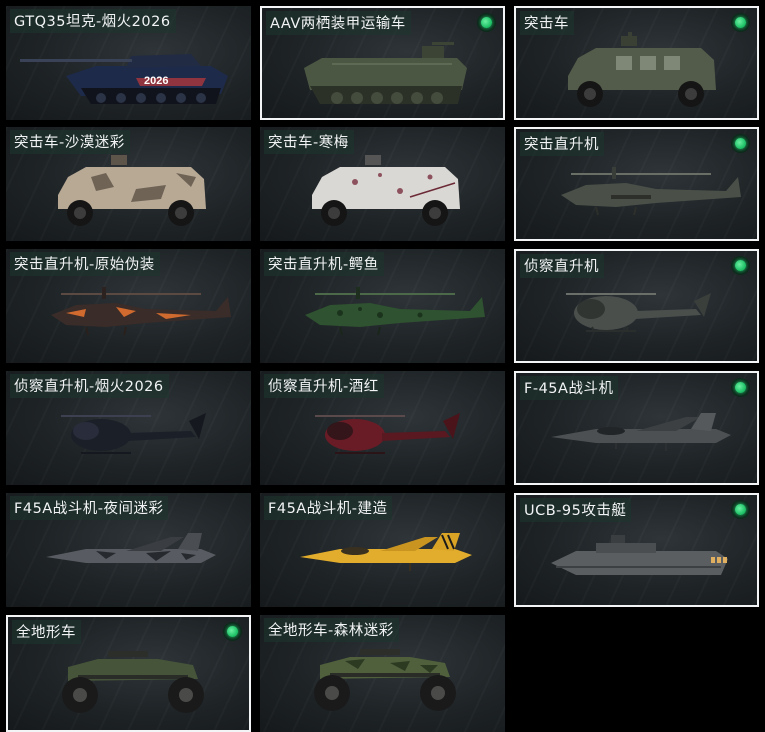 This screenshot has height=732, width=765. I want to click on svg-text: 2026, so click(156, 81).